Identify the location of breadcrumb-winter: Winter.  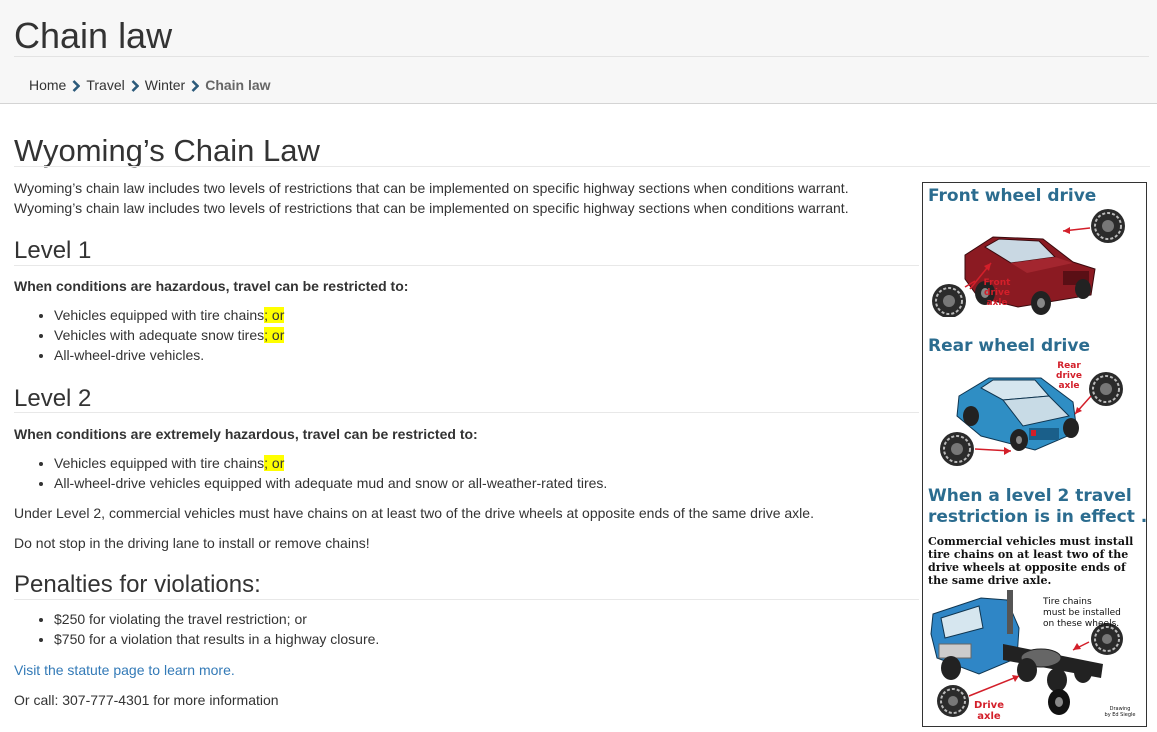
(165, 85).